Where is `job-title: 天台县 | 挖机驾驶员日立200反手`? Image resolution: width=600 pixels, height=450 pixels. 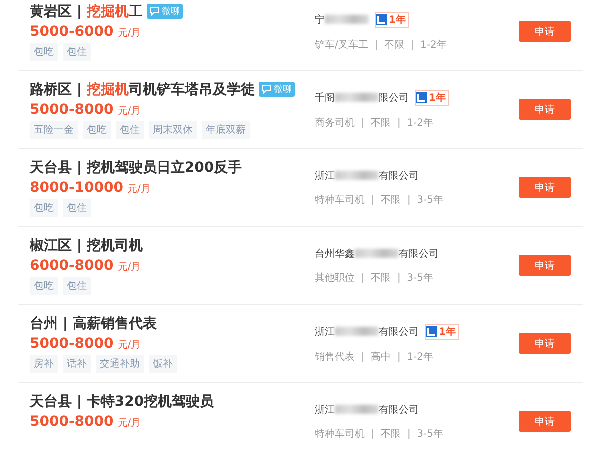
job-title: 天台县 | 挖机驾驶员日立200反手 is located at coordinates (136, 167).